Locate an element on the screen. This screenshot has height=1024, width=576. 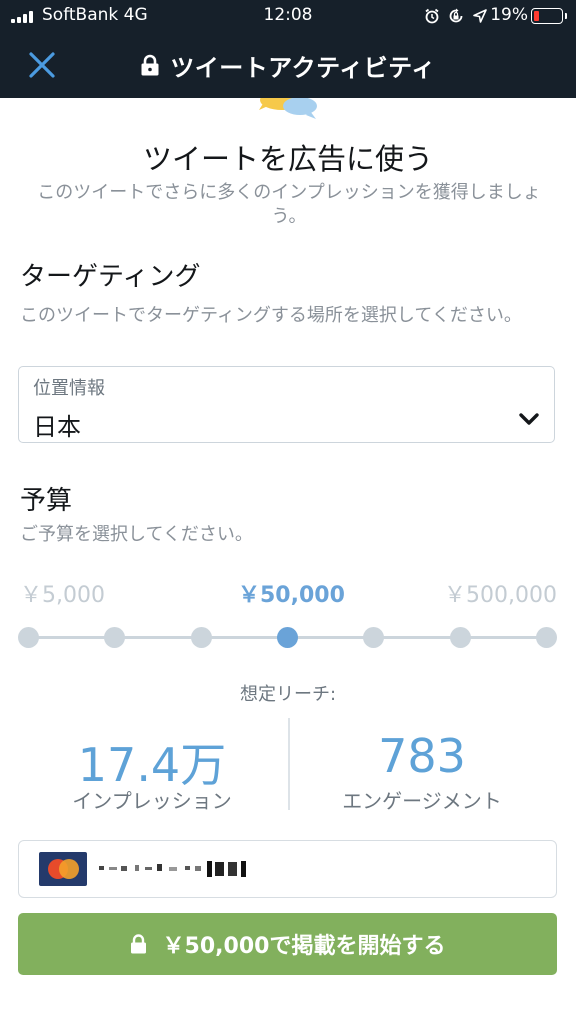
alarm-icon is located at coordinates (432, 16).